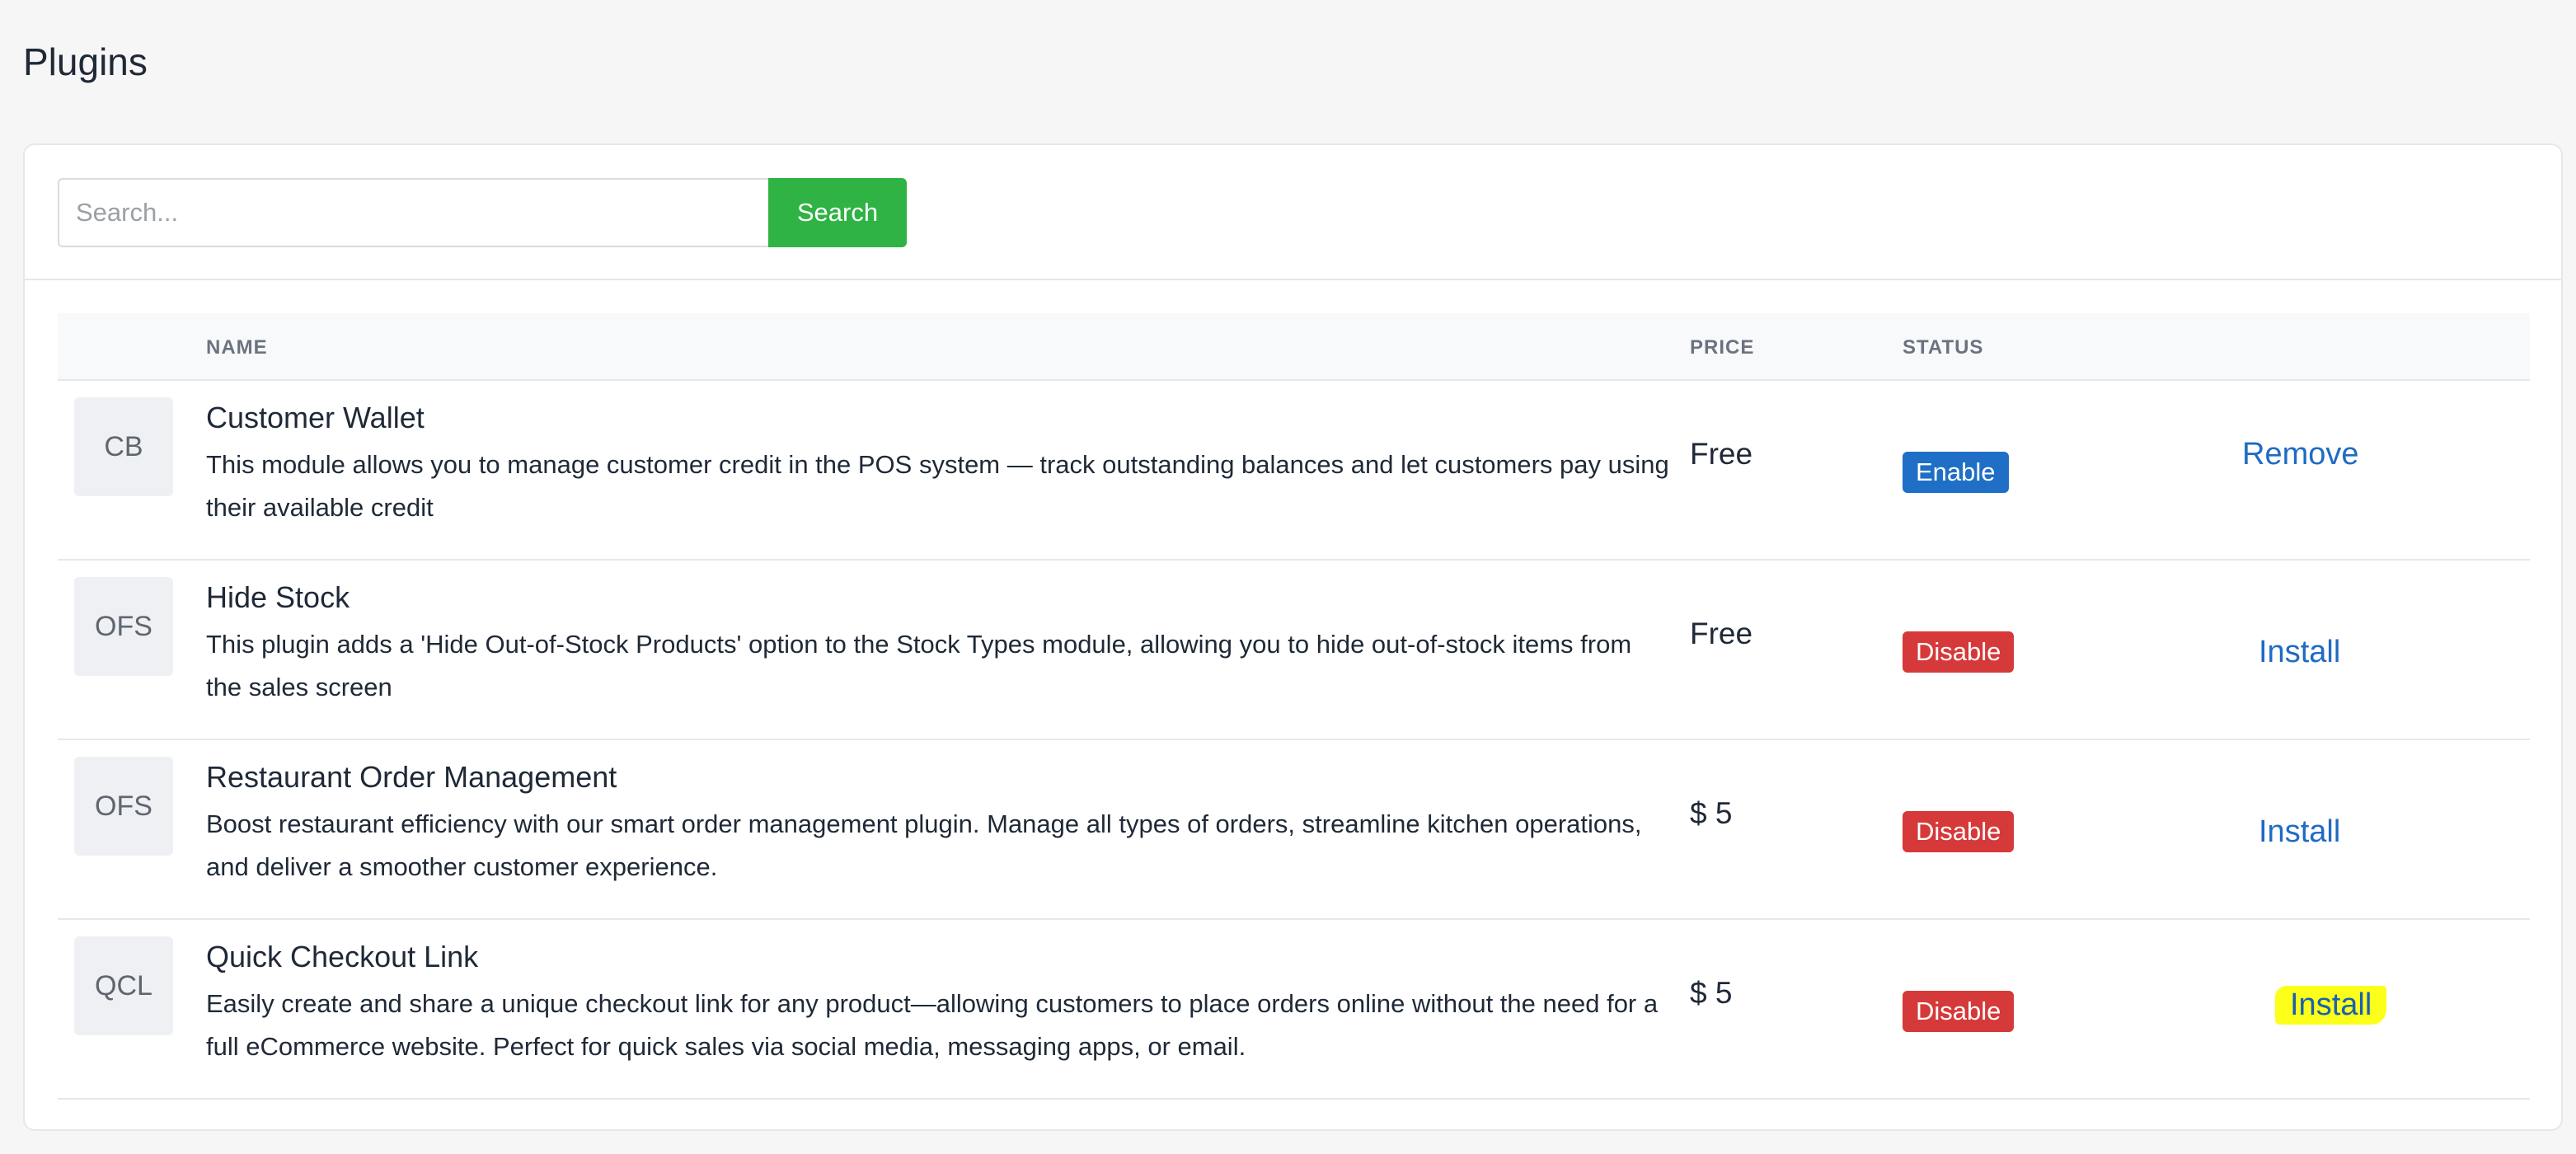 This screenshot has width=2576, height=1154. I want to click on remove-button: Remove, so click(2300, 454).